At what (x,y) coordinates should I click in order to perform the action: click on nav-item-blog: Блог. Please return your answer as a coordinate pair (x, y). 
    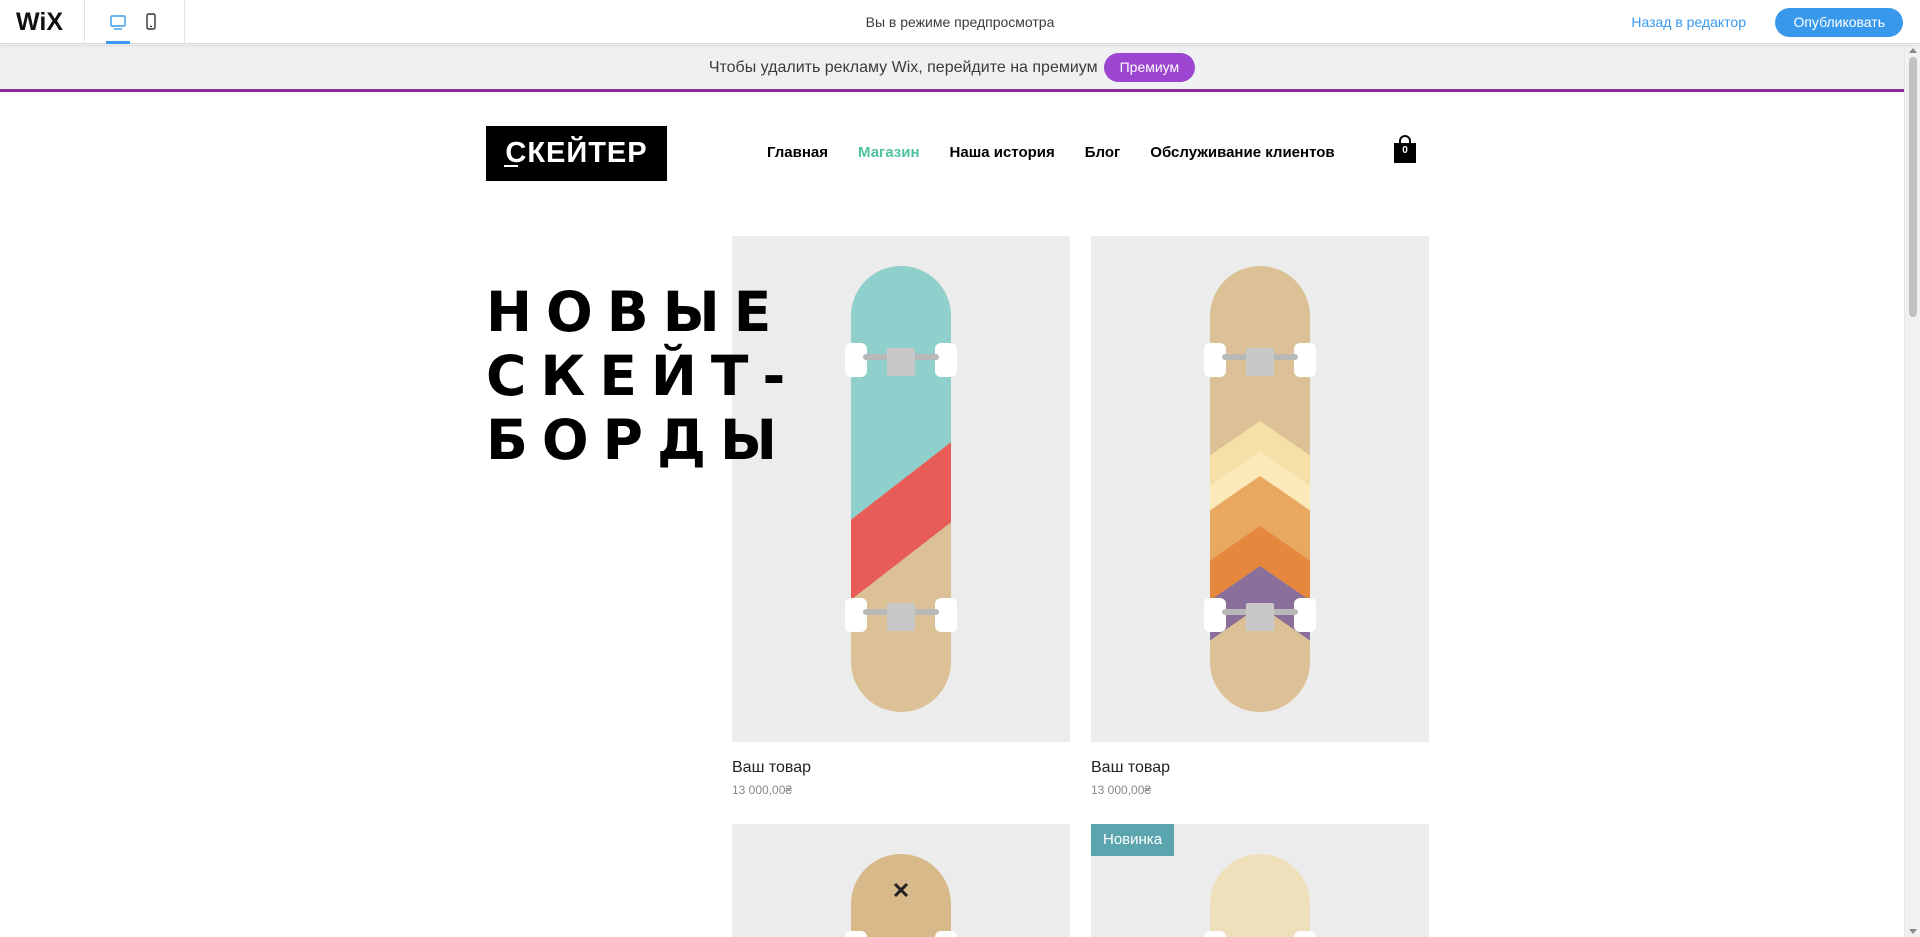
    Looking at the image, I should click on (1103, 152).